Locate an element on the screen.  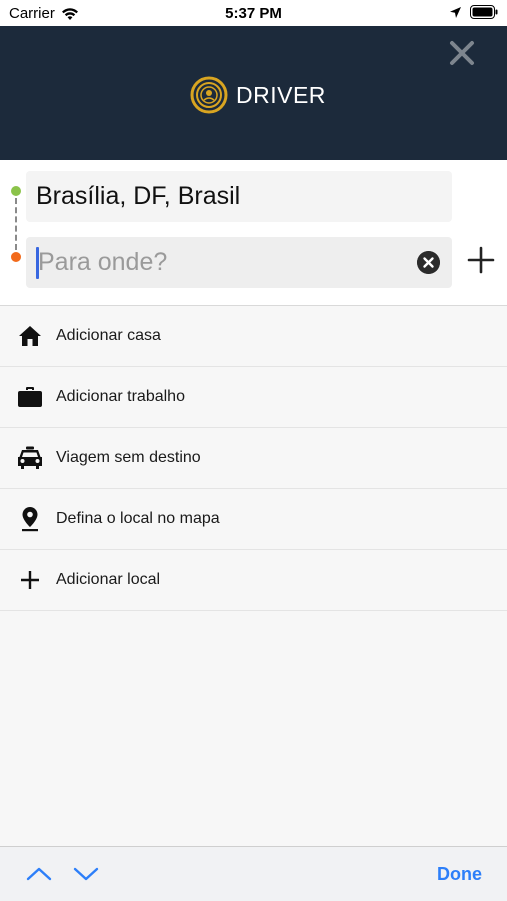
origin-field: Brasília, DF, Brasil is located at coordinates (239, 196).